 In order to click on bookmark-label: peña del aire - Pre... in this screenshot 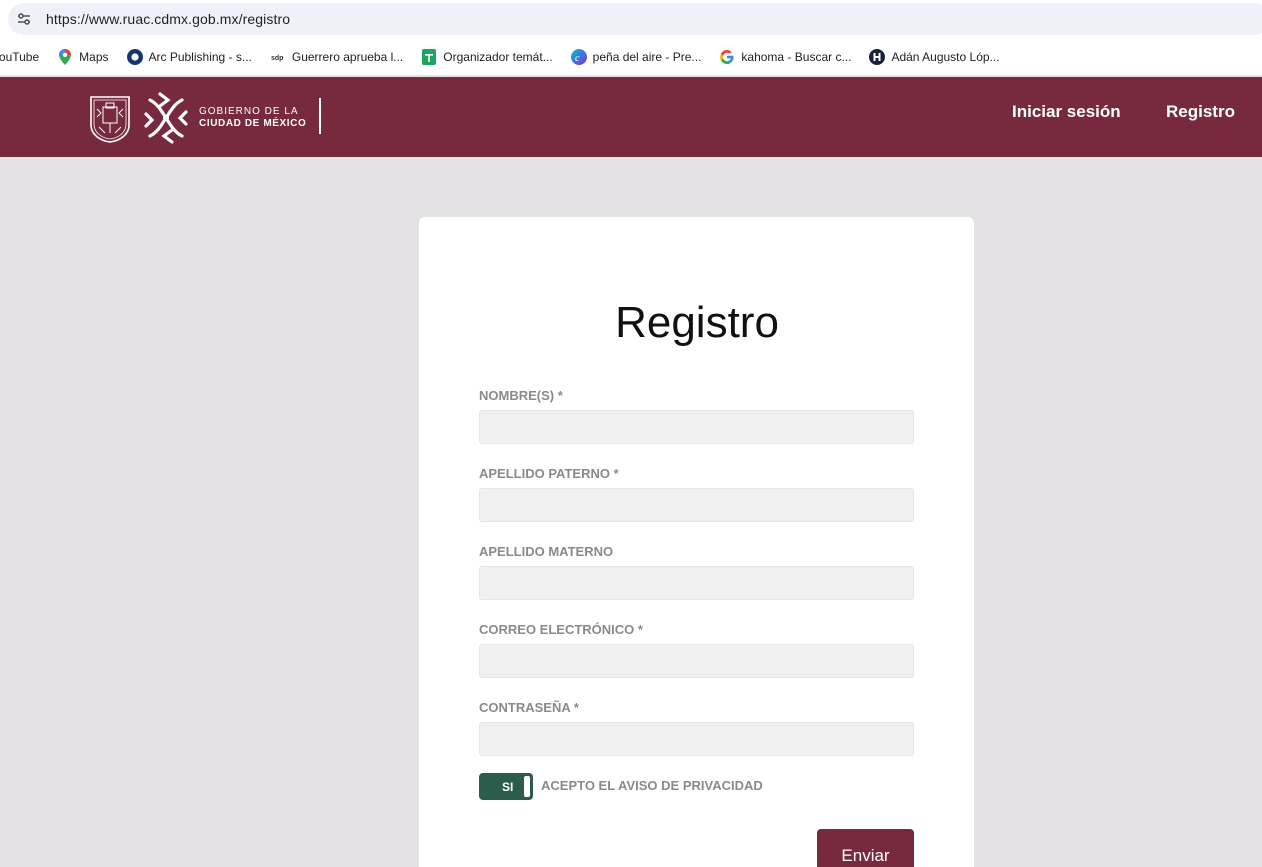, I will do `click(647, 56)`.